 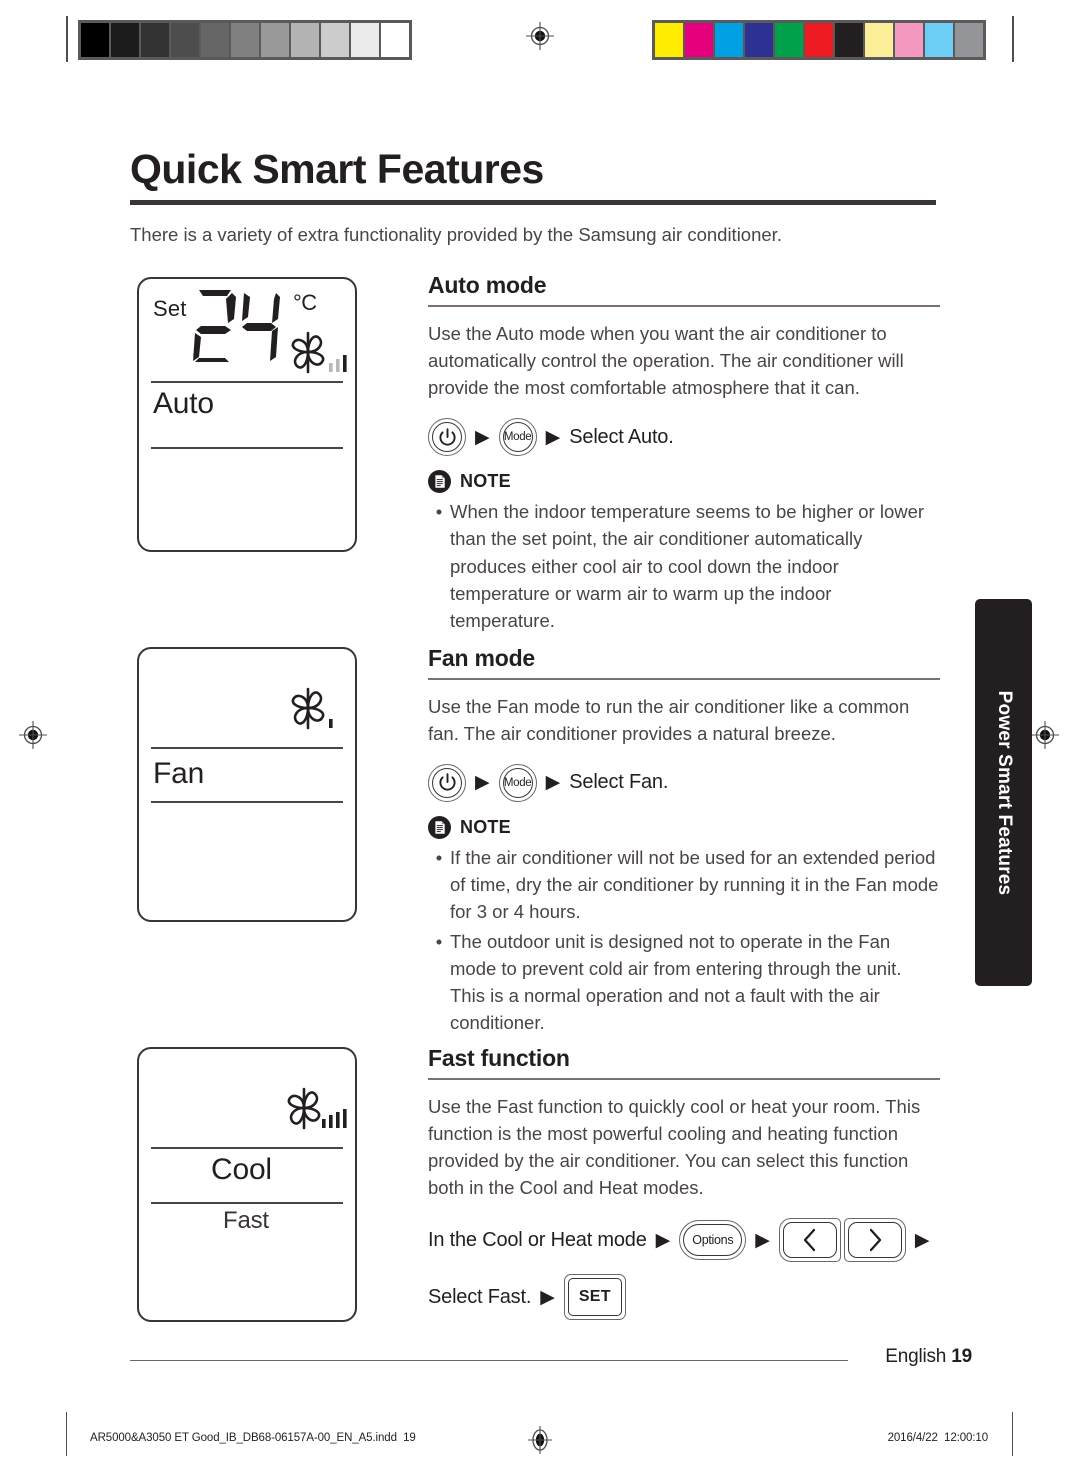 What do you see at coordinates (247, 414) in the screenshot?
I see `display-panel-auto: Set °C Auto` at bounding box center [247, 414].